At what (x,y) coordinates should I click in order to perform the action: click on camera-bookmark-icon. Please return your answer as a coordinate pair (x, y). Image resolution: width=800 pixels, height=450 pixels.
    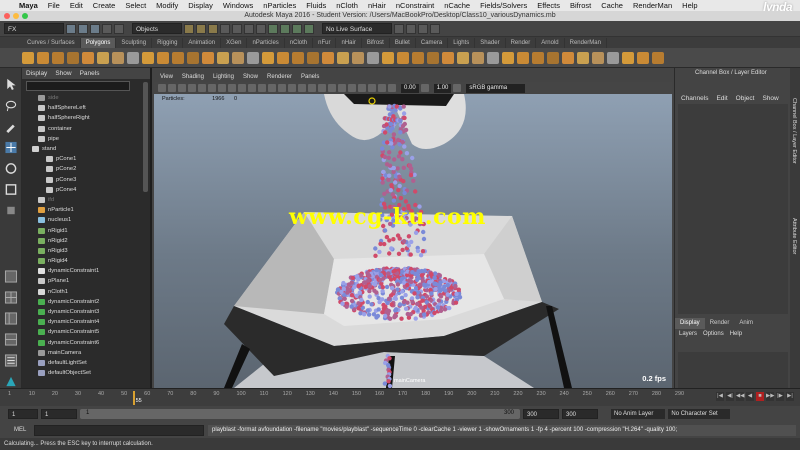
    Looking at the image, I should click on (172, 88).